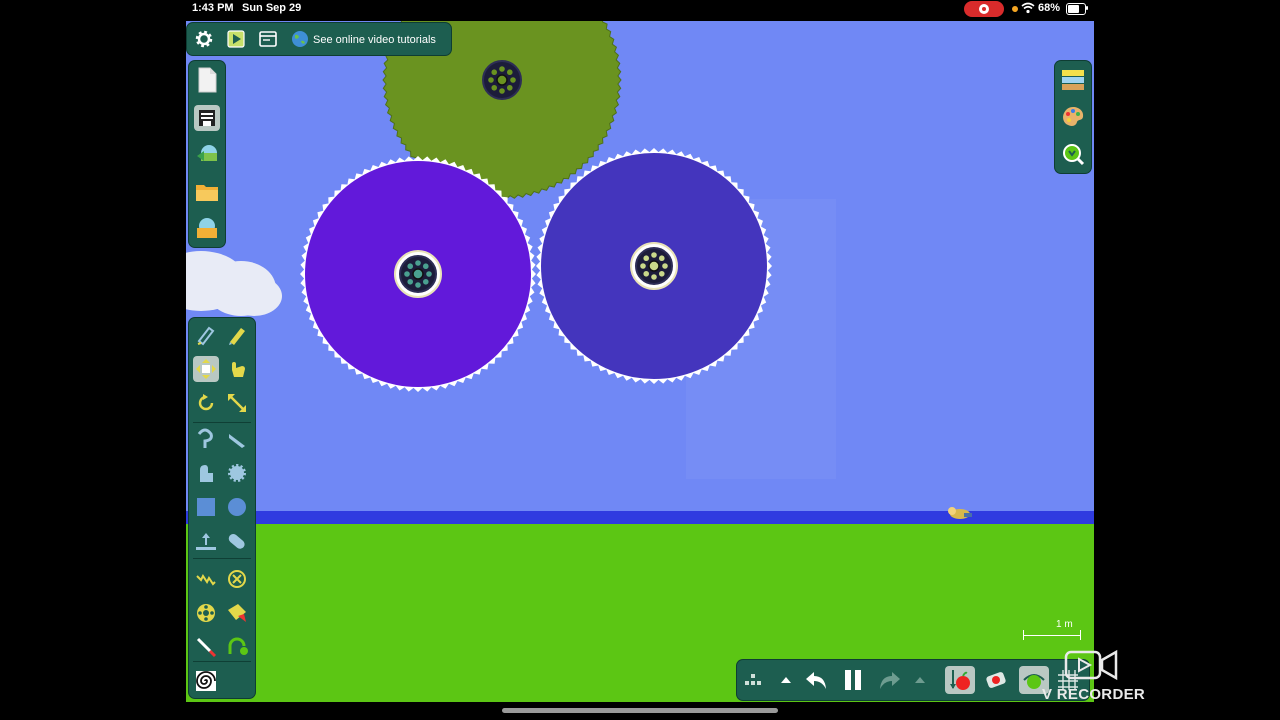 Image resolution: width=1280 pixels, height=720 pixels. I want to click on capsule-icon, so click(237, 541).